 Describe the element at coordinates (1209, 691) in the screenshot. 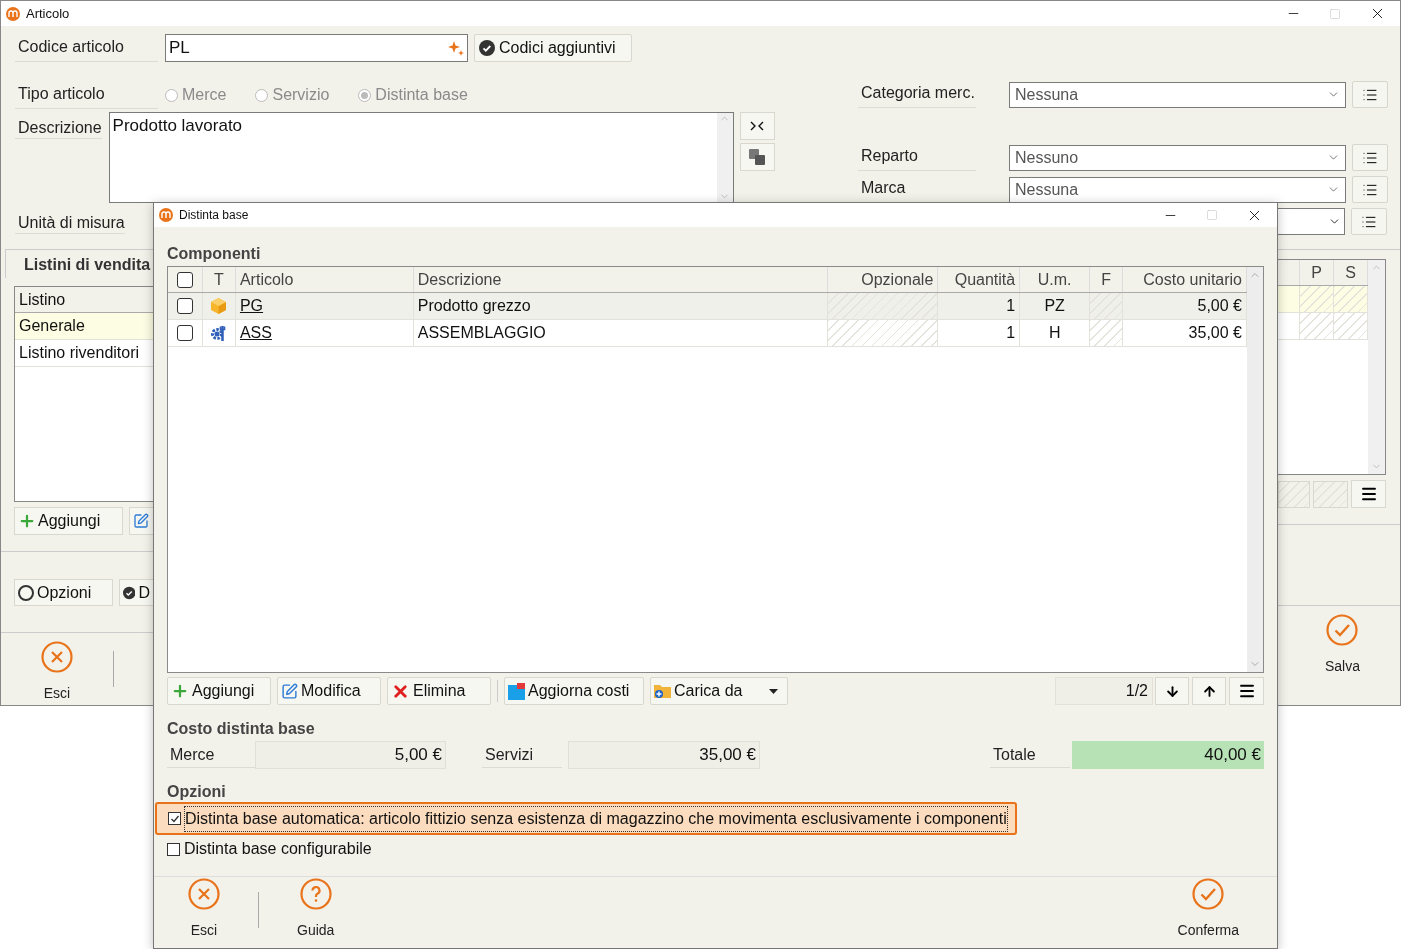

I see `move-up-button` at that location.